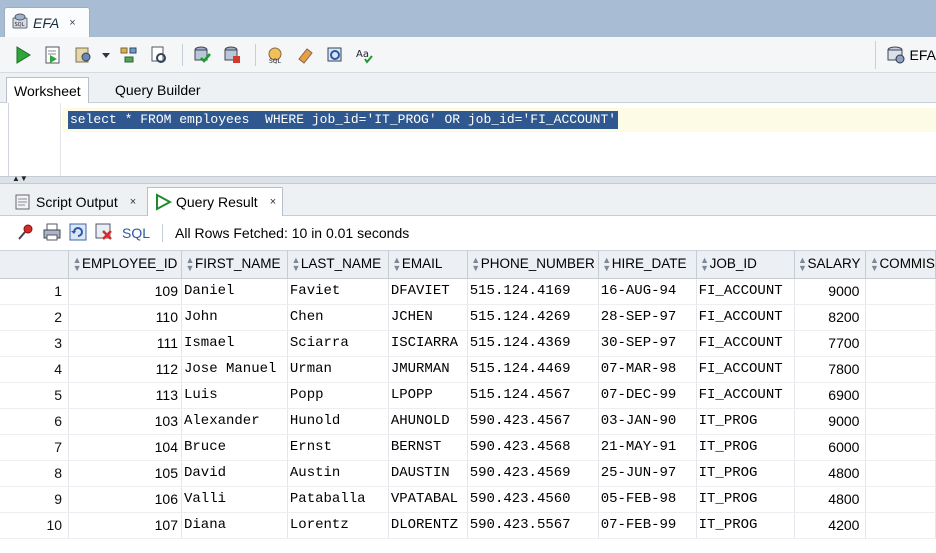  What do you see at coordinates (428, 447) in the screenshot?
I see `cell-email: BERNST` at bounding box center [428, 447].